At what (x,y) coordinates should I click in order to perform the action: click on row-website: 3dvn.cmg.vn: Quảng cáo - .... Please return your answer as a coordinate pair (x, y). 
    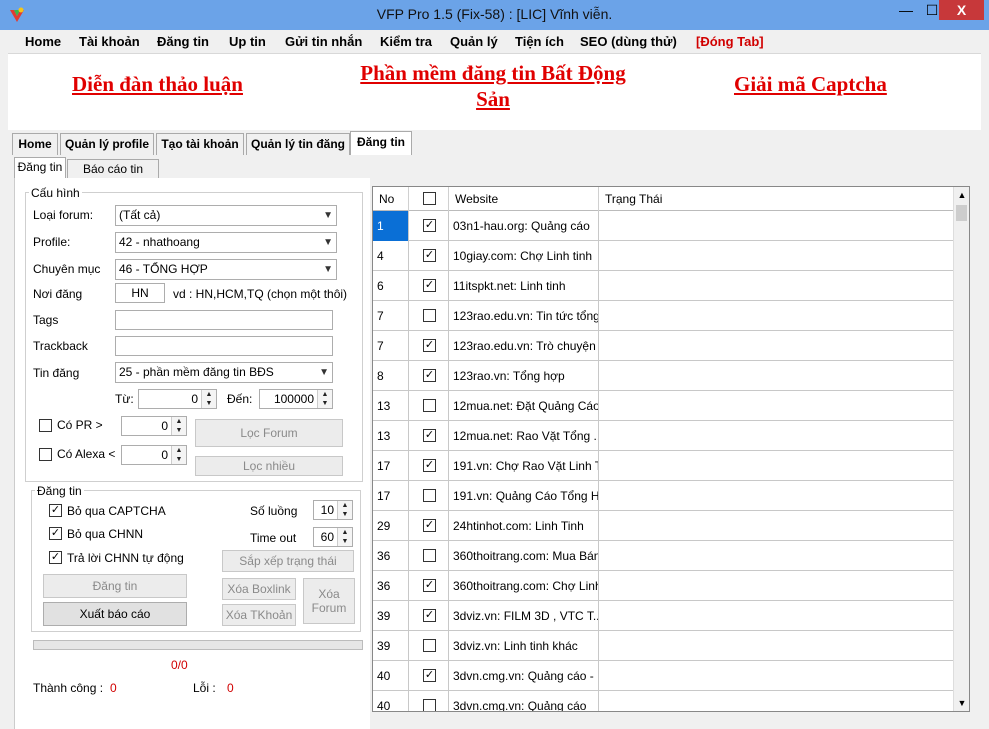
    Looking at the image, I should click on (524, 676).